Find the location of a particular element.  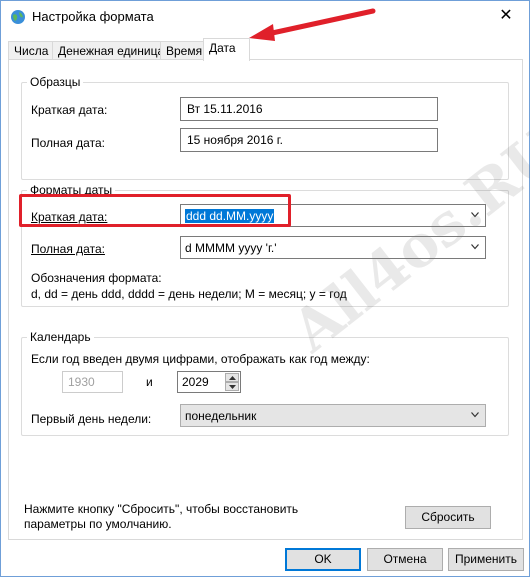

and-label: и is located at coordinates (149, 382).